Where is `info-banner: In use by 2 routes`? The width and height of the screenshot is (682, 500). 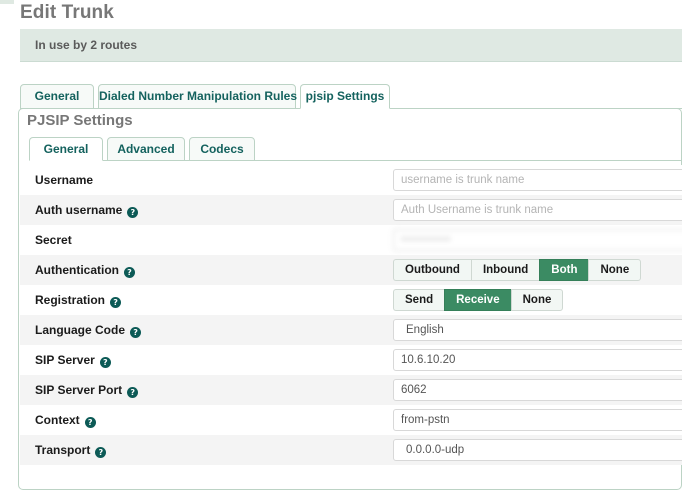
info-banner: In use by 2 routes is located at coordinates (351, 45).